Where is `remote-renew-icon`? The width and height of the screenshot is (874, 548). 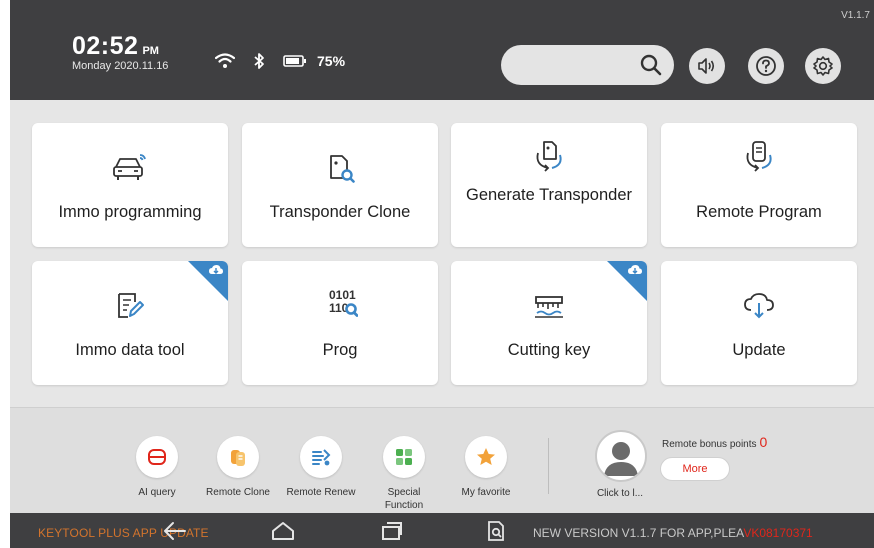 remote-renew-icon is located at coordinates (321, 457).